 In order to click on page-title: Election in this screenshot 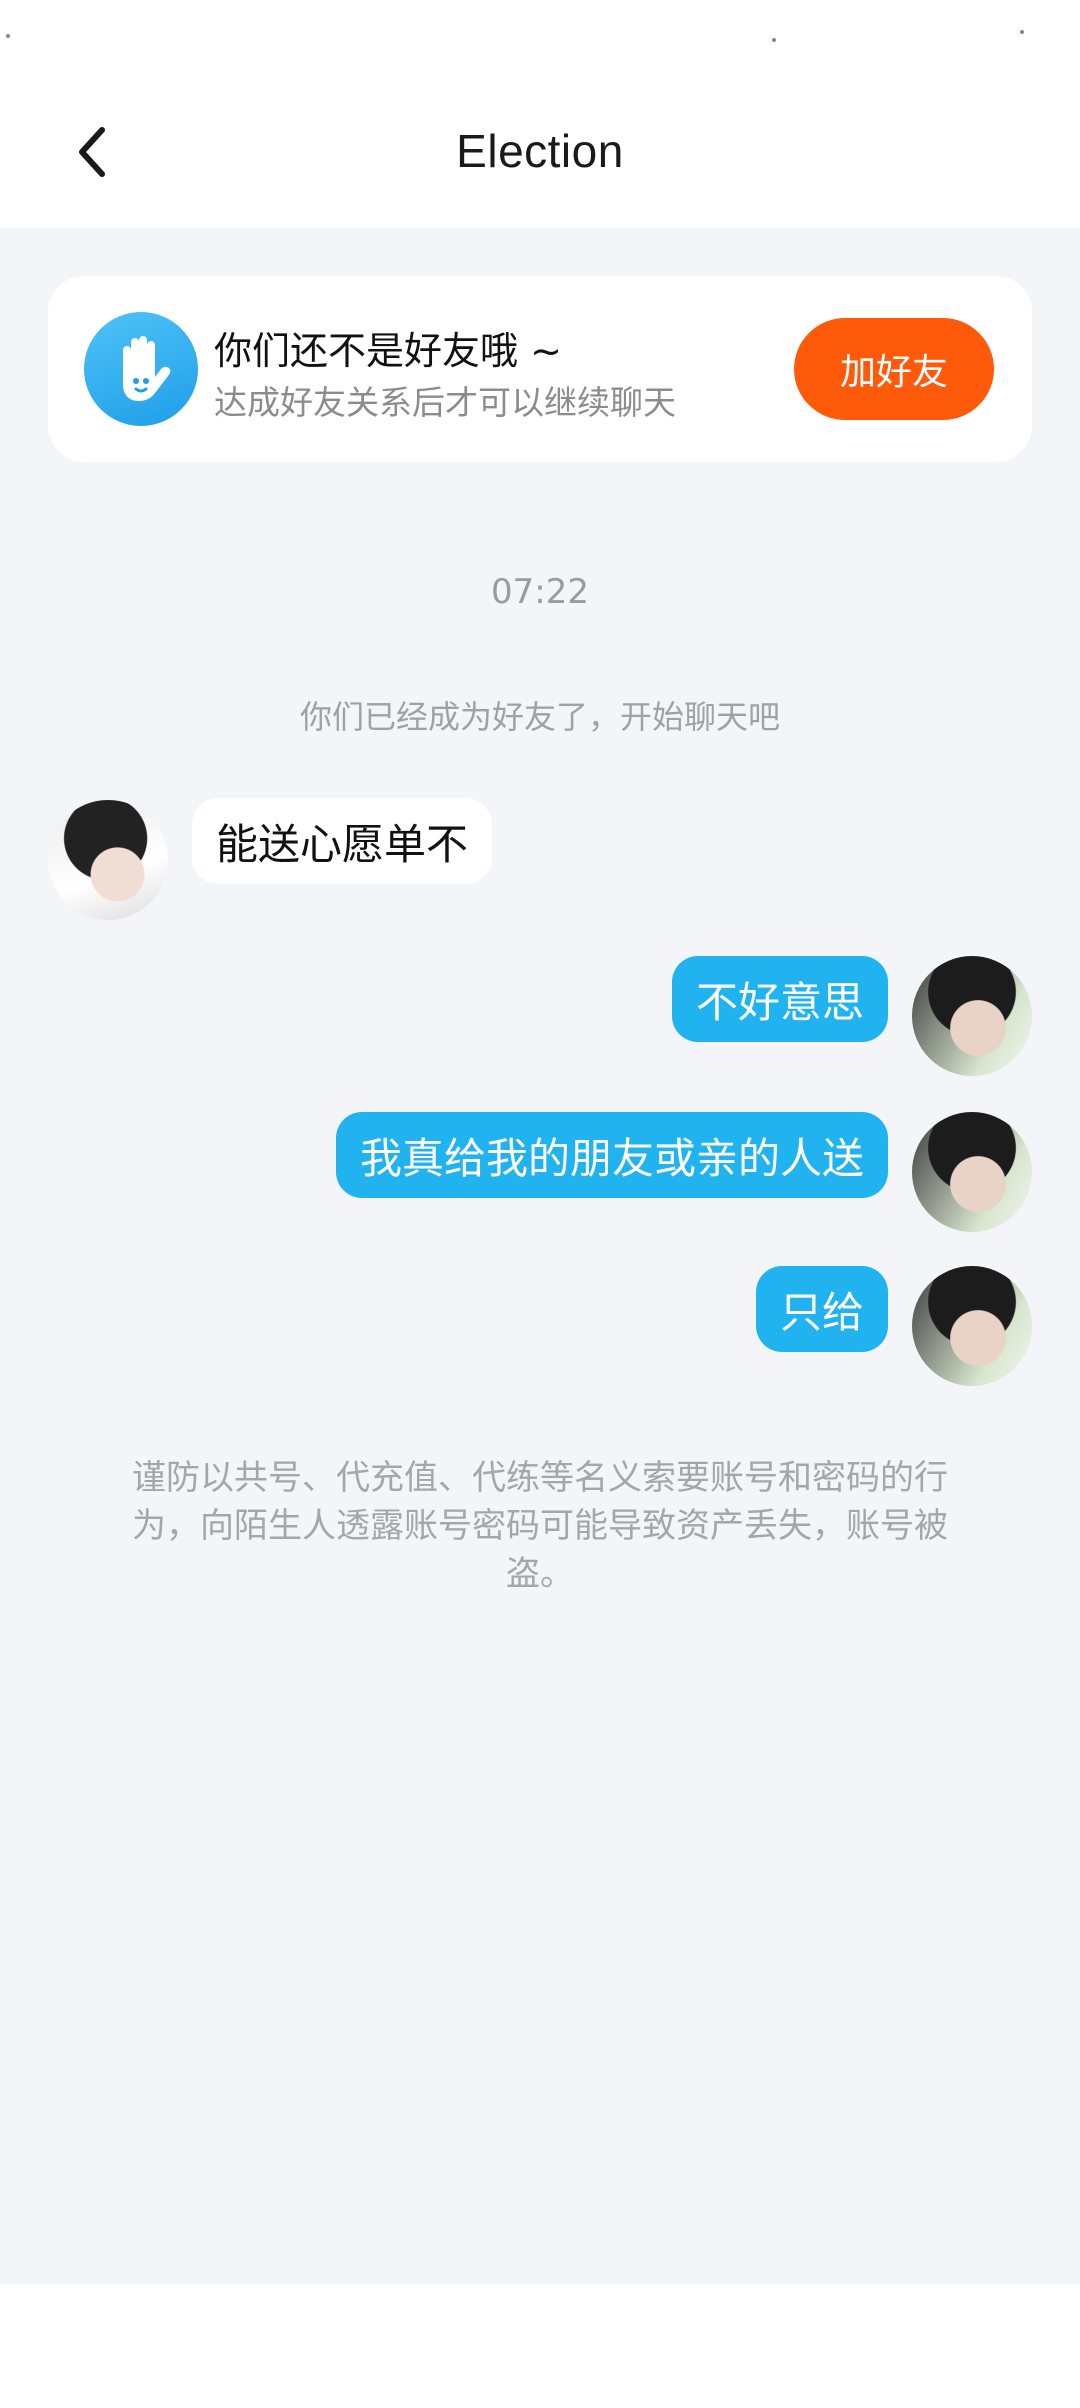, I will do `click(540, 151)`.